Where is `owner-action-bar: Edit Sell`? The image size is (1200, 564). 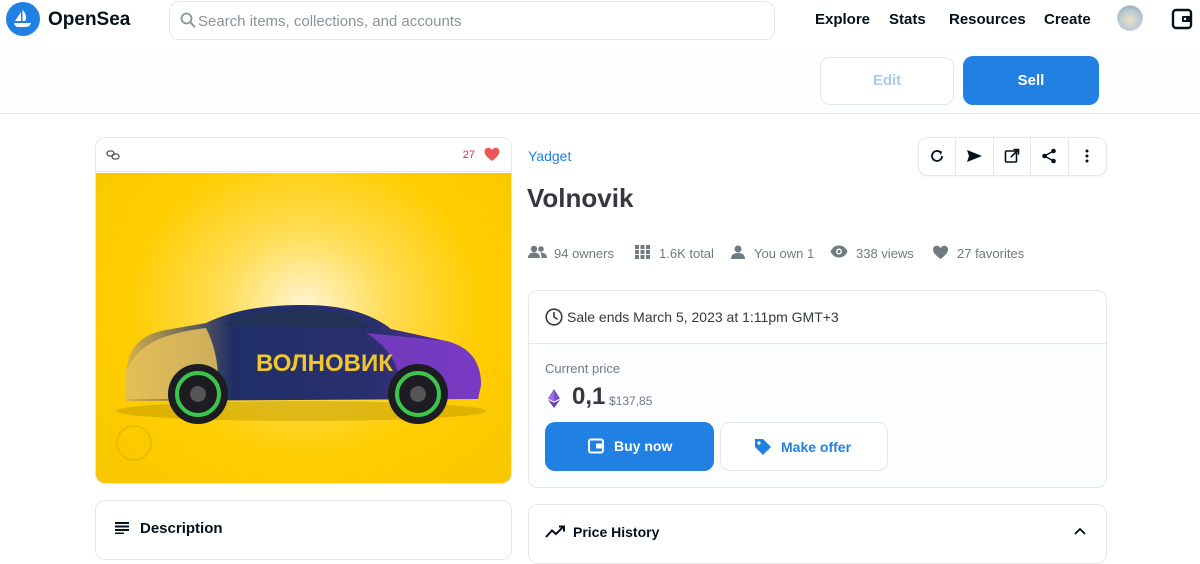 owner-action-bar: Edit Sell is located at coordinates (600, 81).